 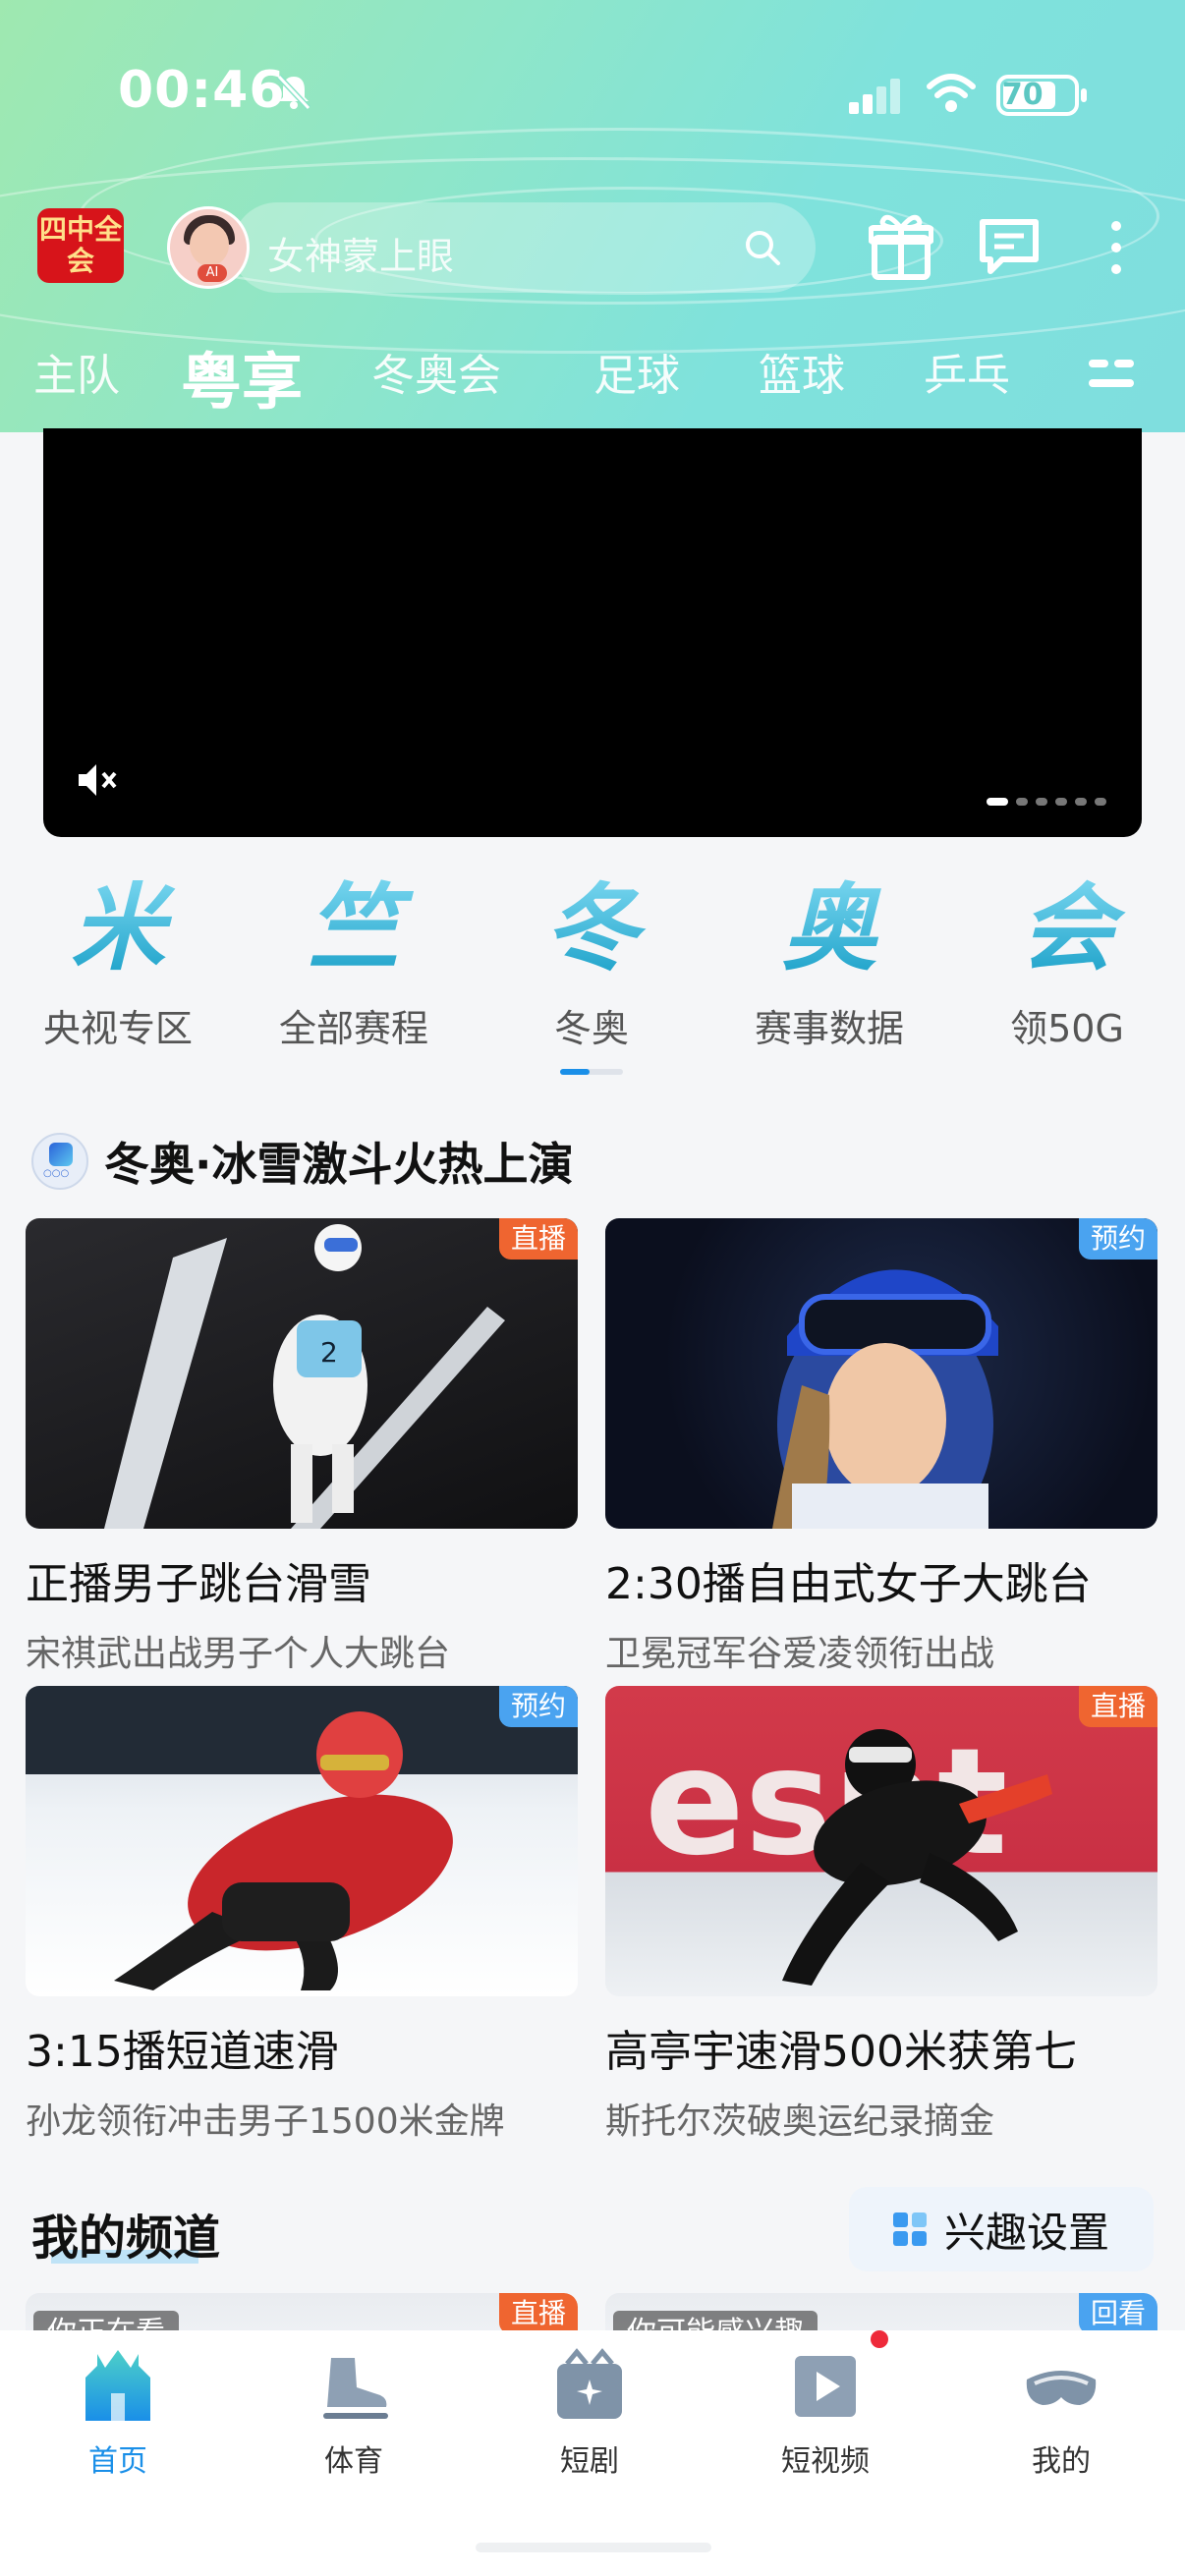 What do you see at coordinates (637, 371) in the screenshot?
I see `tab-football: 足球` at bounding box center [637, 371].